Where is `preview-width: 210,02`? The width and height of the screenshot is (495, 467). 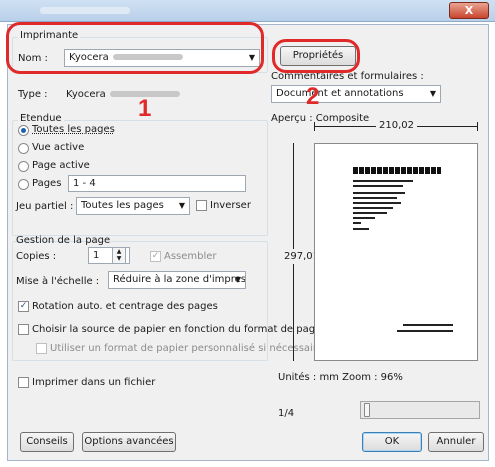 preview-width: 210,02 is located at coordinates (396, 125).